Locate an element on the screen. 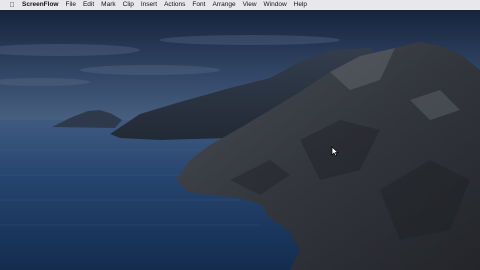  menu-font: Font is located at coordinates (198, 5).